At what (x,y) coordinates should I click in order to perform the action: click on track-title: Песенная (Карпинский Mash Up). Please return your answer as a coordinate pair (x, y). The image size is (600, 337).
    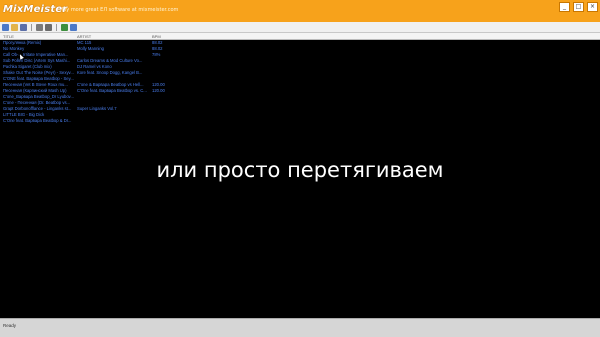
    Looking at the image, I should click on (35, 90).